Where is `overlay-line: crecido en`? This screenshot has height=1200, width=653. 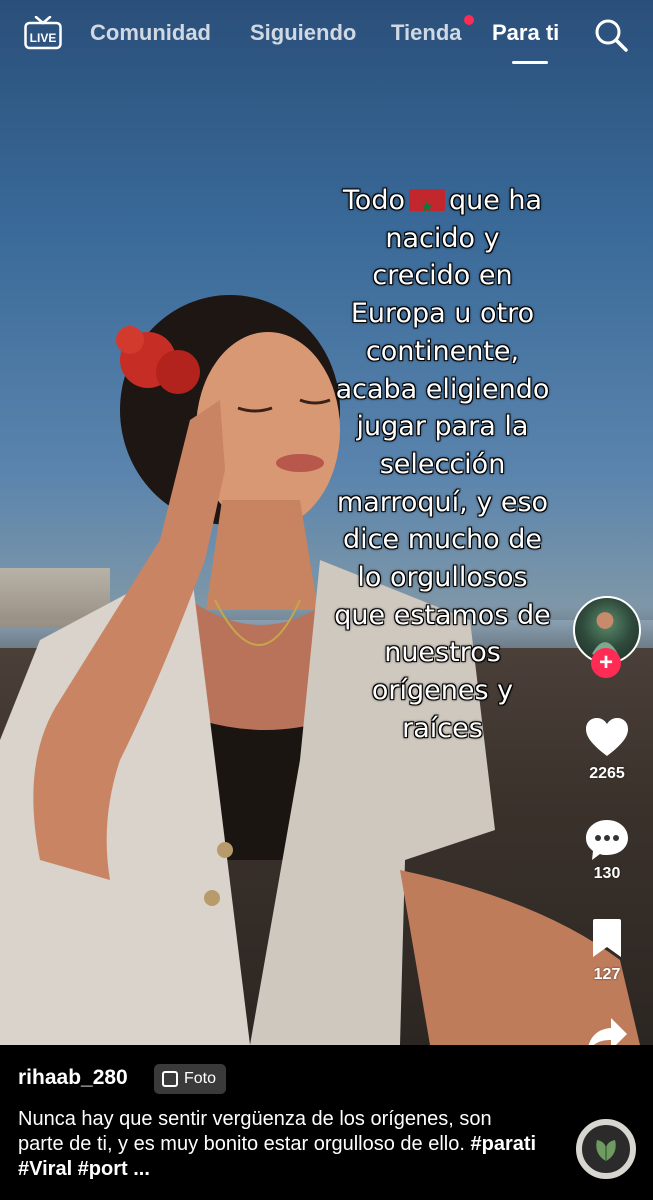
overlay-line: crecido en is located at coordinates (442, 276).